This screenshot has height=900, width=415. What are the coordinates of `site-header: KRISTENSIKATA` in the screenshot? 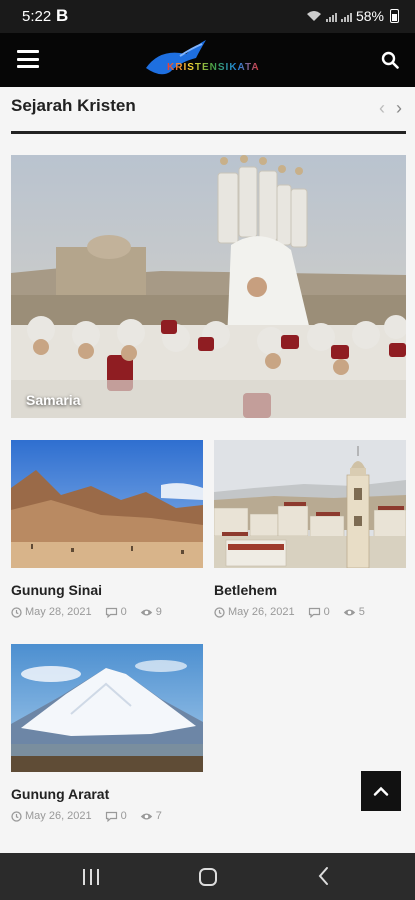 It's located at (207, 60).